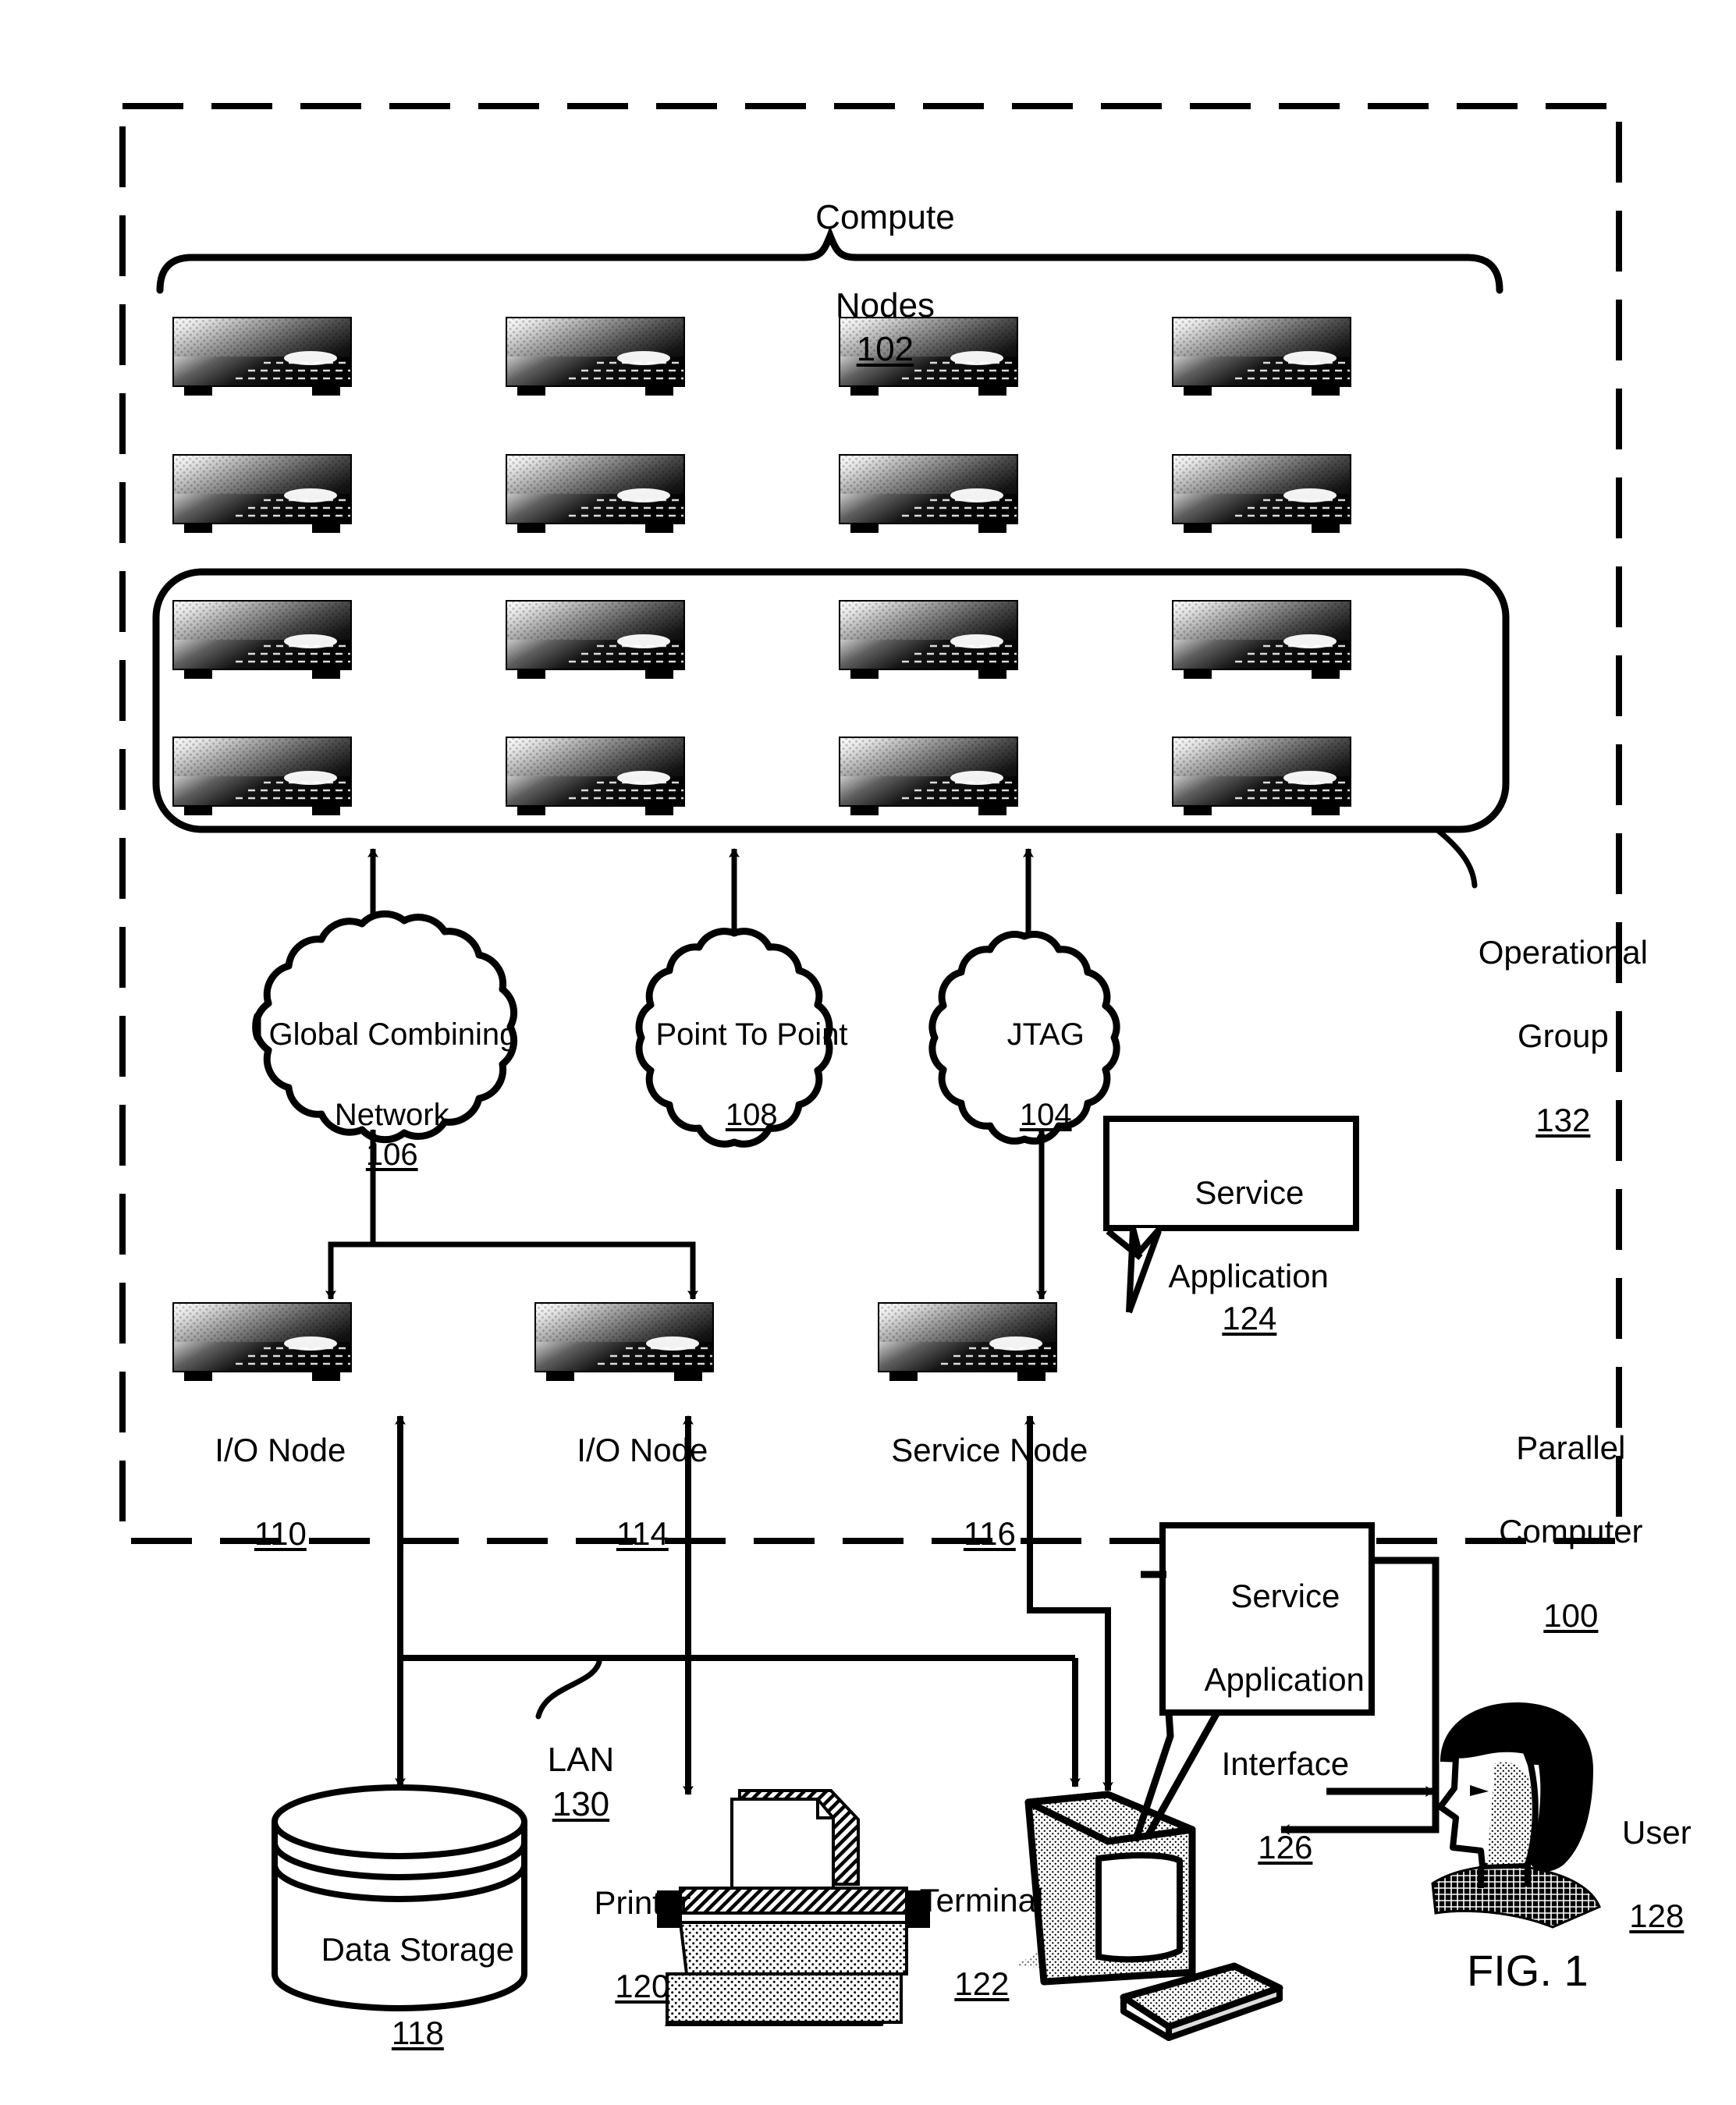 Image resolution: width=1736 pixels, height=2105 pixels. Describe the element at coordinates (385, 1027) in the screenshot. I see `cloud-global-combining-network` at that location.